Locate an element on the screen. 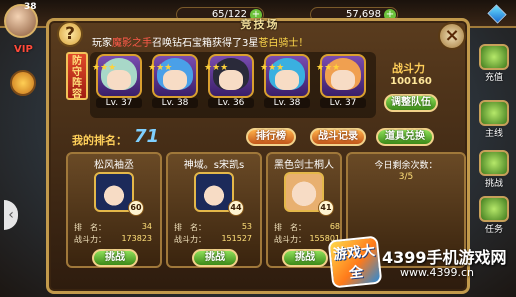 Image resolution: width=516 pixels, height=297 pixels. leaderboard-button: 排行榜 is located at coordinates (271, 137).